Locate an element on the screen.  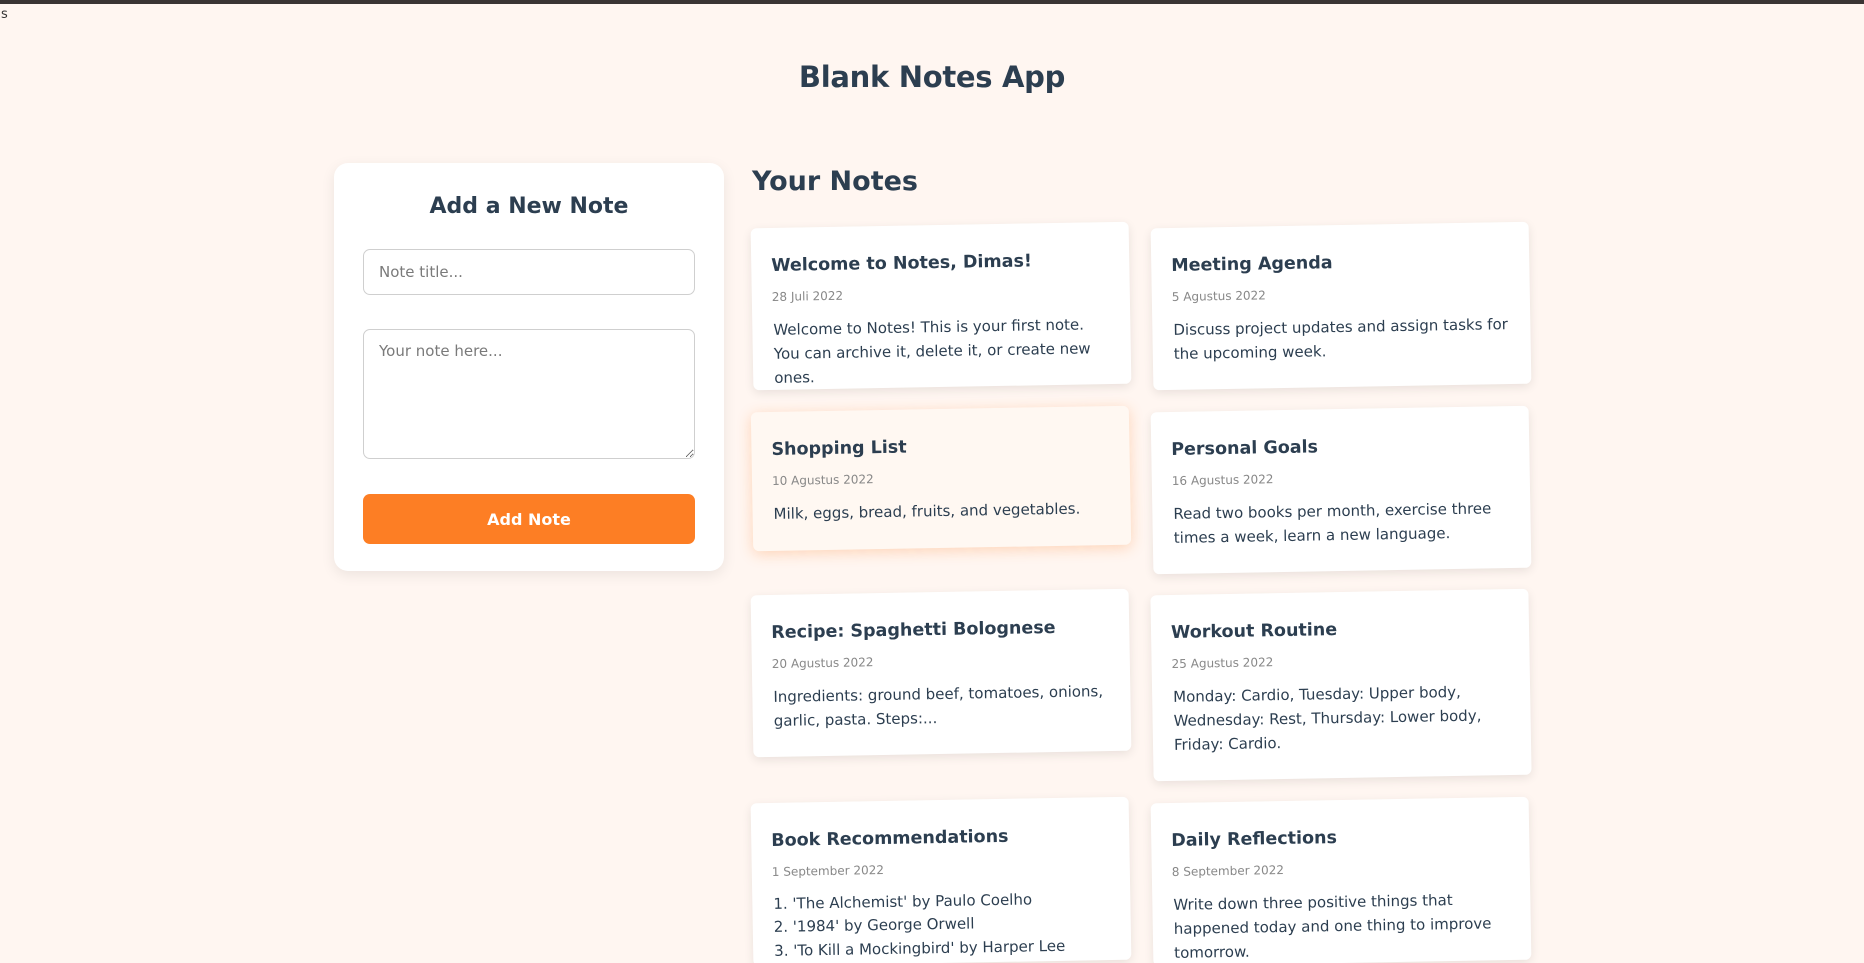
add-note-form: Add a New Note Add Note is located at coordinates (529, 367).